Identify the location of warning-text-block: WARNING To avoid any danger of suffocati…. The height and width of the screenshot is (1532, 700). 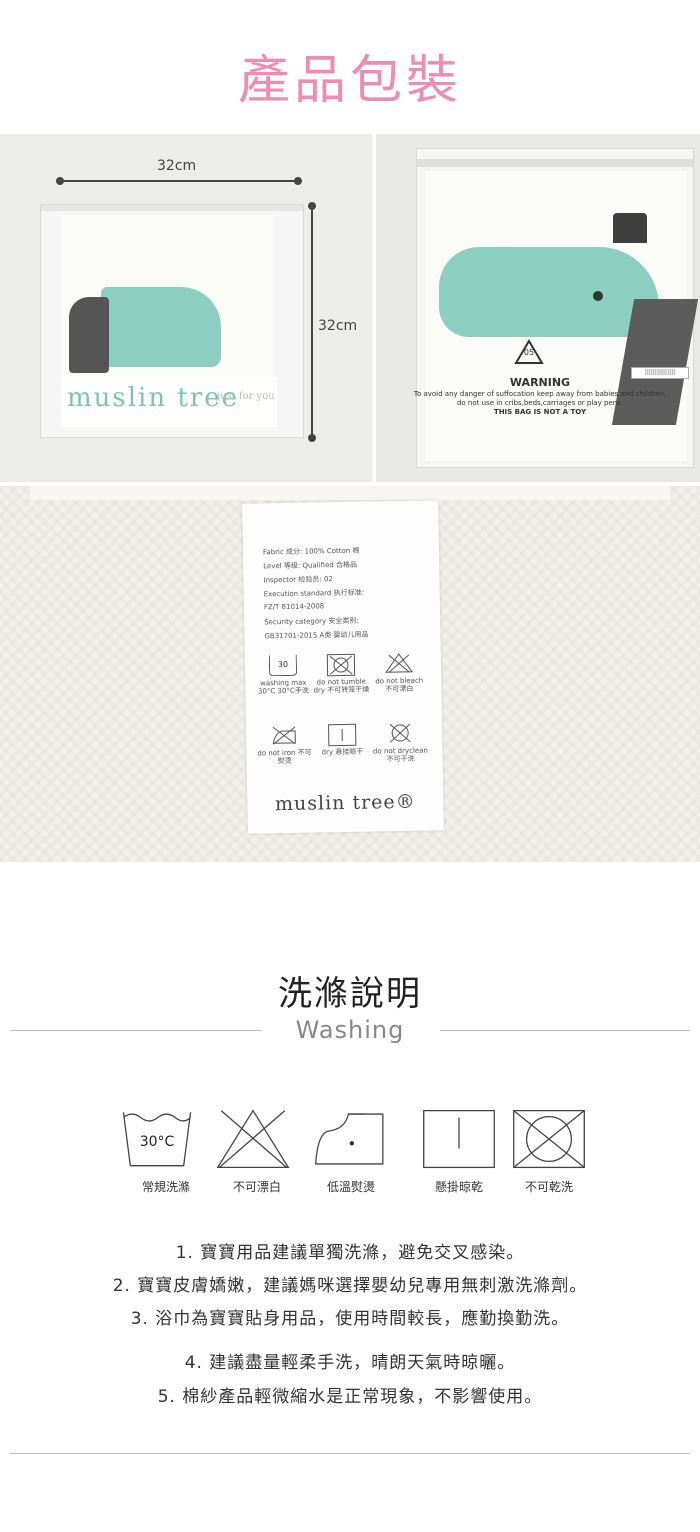
(540, 396).